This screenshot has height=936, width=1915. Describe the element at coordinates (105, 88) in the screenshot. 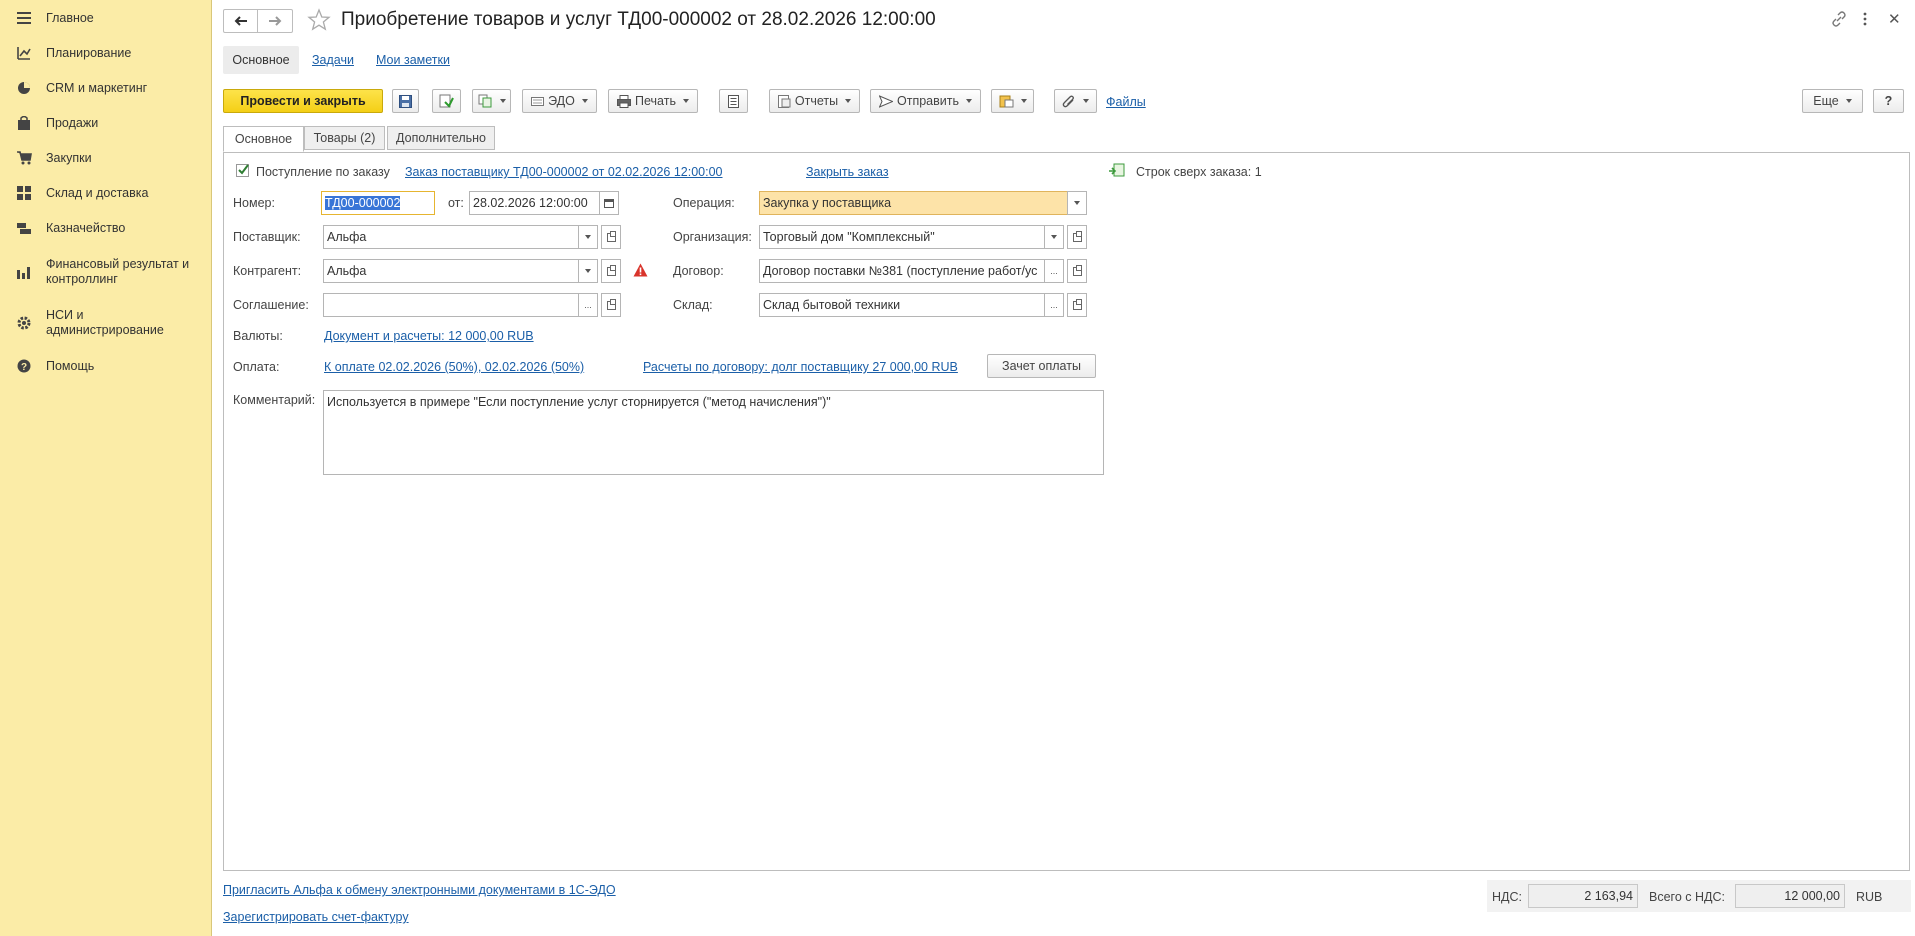

I see `sidebar-item-crm: CRM и маркетинг` at that location.